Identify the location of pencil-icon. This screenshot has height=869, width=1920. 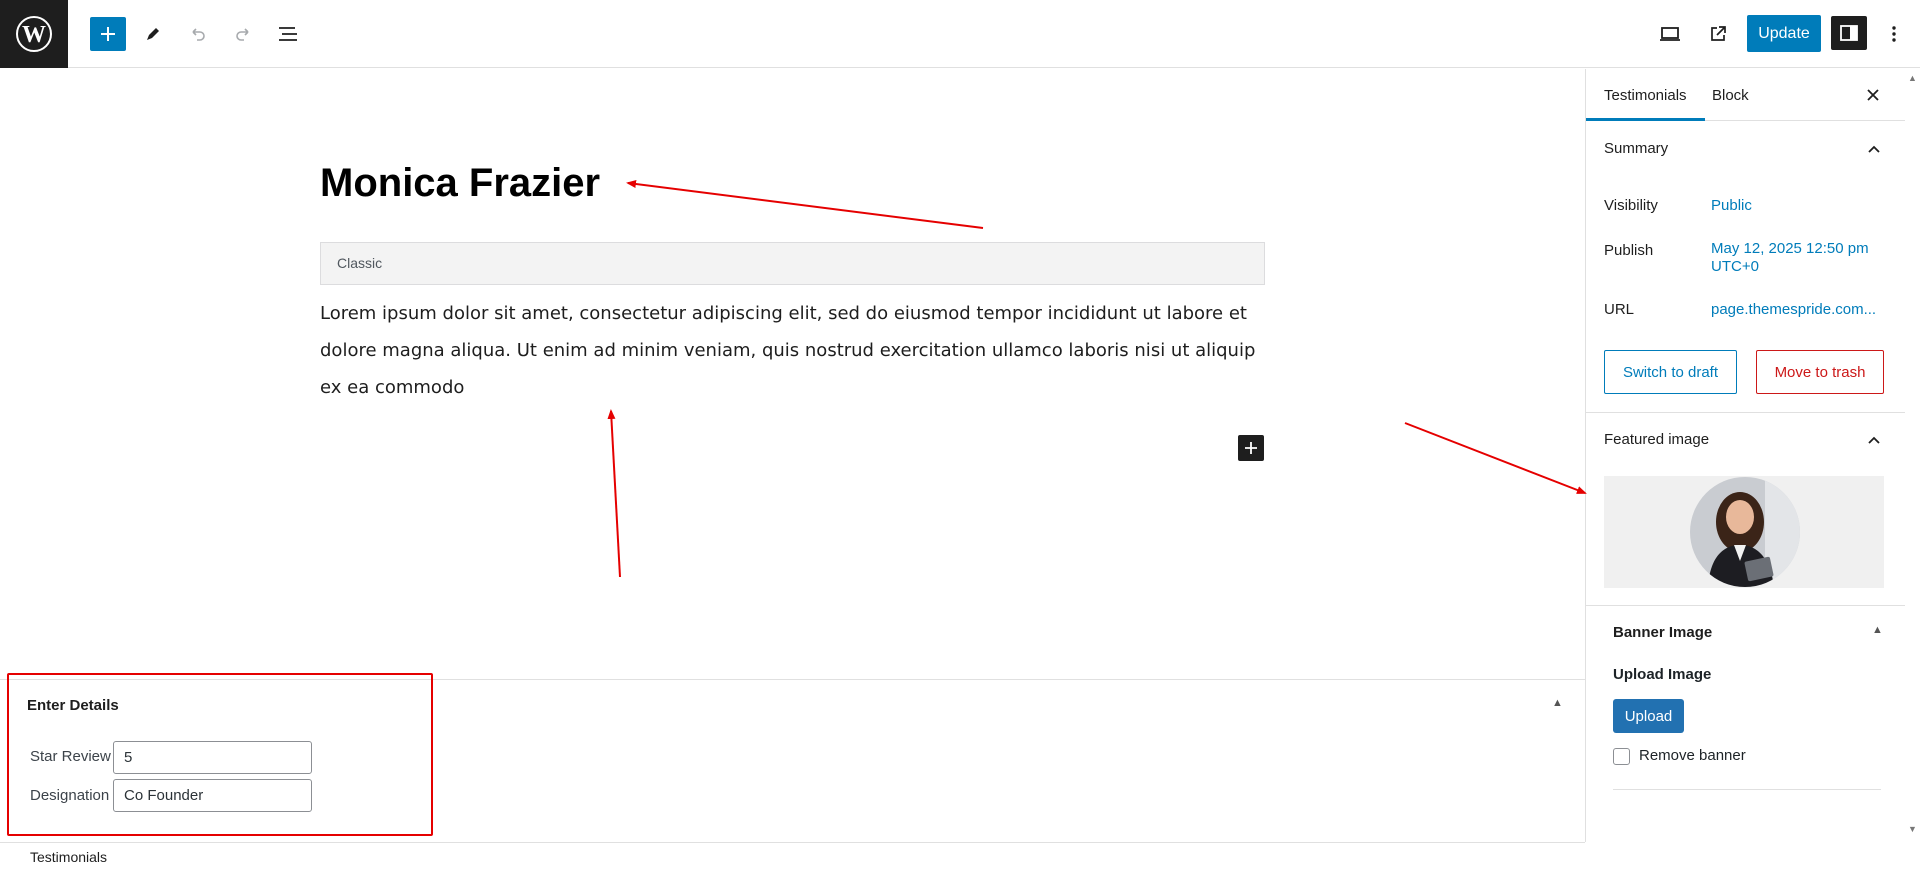
(153, 34).